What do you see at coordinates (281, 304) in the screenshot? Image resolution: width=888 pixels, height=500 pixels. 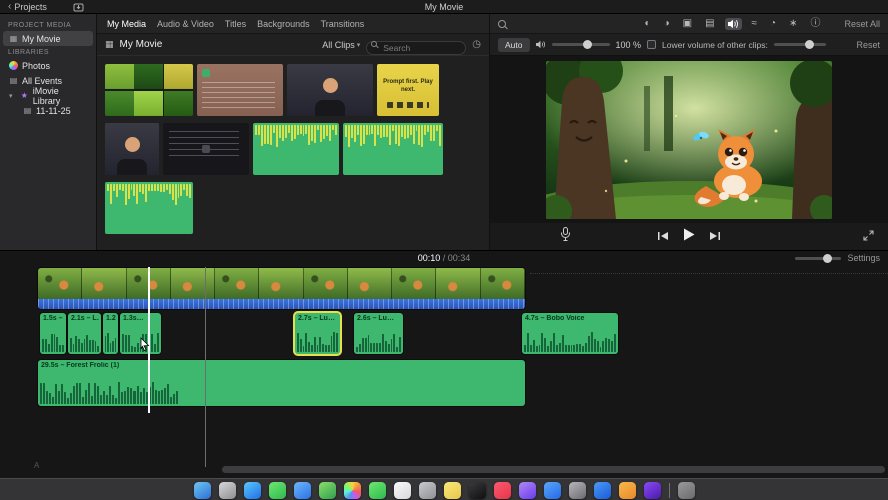 I see `video-audio-waveform` at bounding box center [281, 304].